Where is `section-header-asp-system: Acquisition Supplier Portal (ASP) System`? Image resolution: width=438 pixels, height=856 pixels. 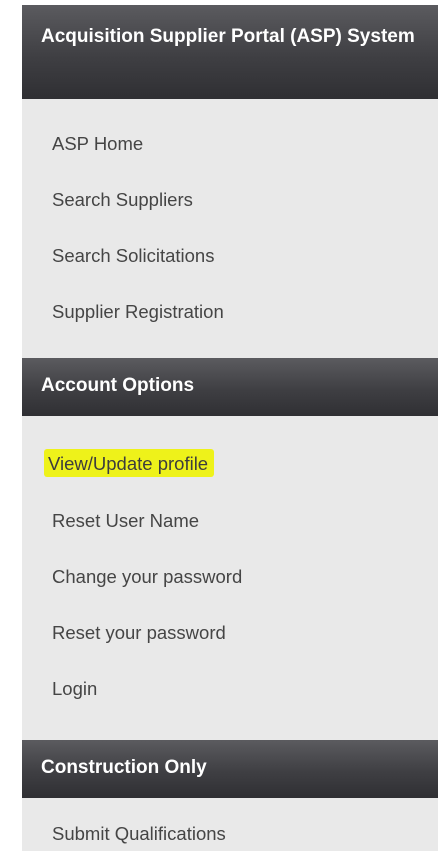
section-header-asp-system: Acquisition Supplier Portal (ASP) System is located at coordinates (230, 52).